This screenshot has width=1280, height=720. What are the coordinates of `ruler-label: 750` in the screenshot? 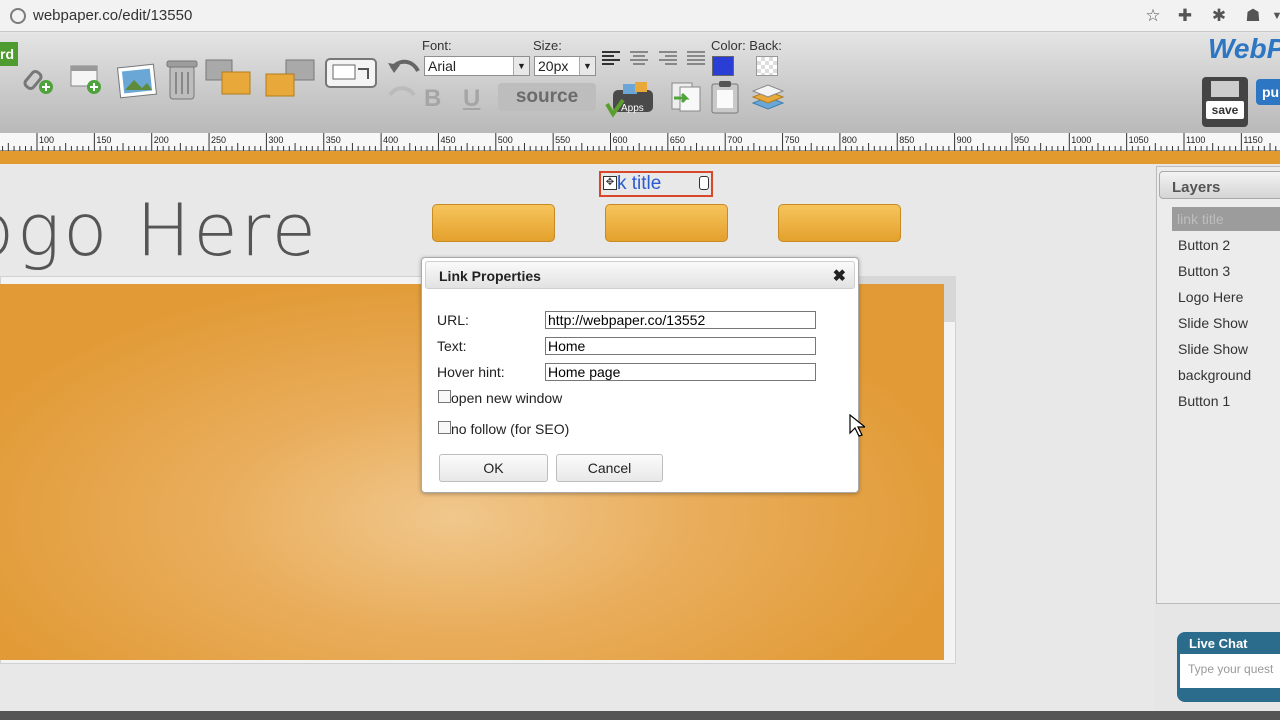 It's located at (792, 140).